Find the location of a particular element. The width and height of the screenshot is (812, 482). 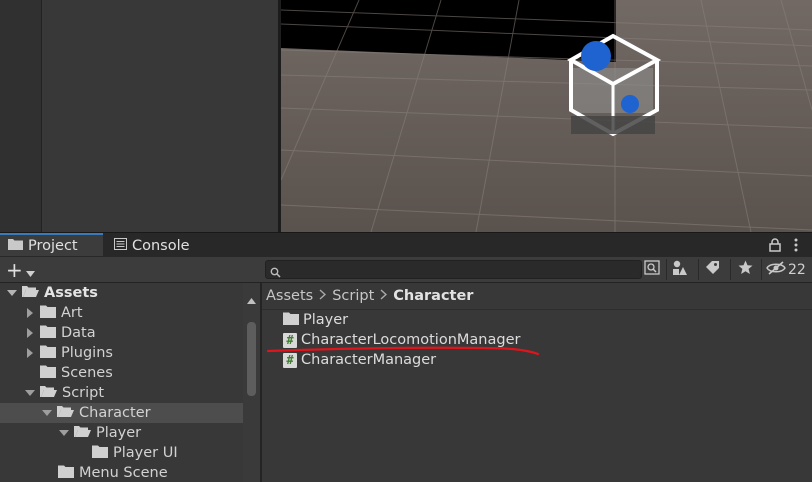

more-options-icon is located at coordinates (796, 246).